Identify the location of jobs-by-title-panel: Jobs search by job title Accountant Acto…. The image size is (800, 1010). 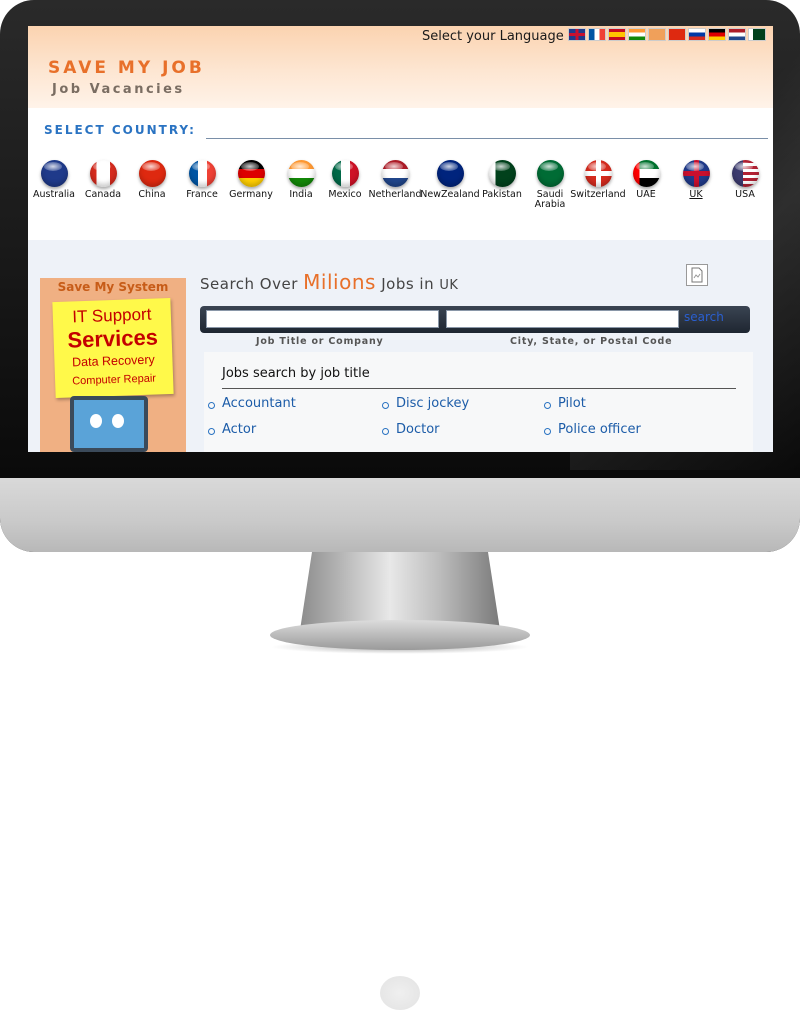
(478, 402).